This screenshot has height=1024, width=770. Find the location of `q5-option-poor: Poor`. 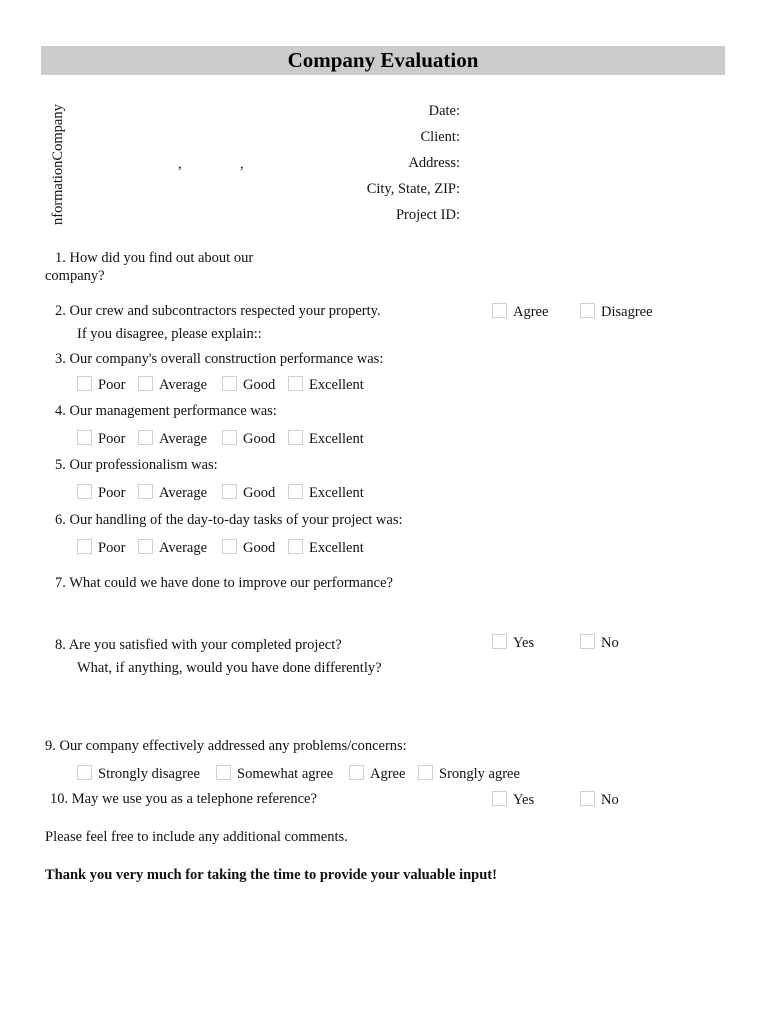

q5-option-poor: Poor is located at coordinates (101, 493).